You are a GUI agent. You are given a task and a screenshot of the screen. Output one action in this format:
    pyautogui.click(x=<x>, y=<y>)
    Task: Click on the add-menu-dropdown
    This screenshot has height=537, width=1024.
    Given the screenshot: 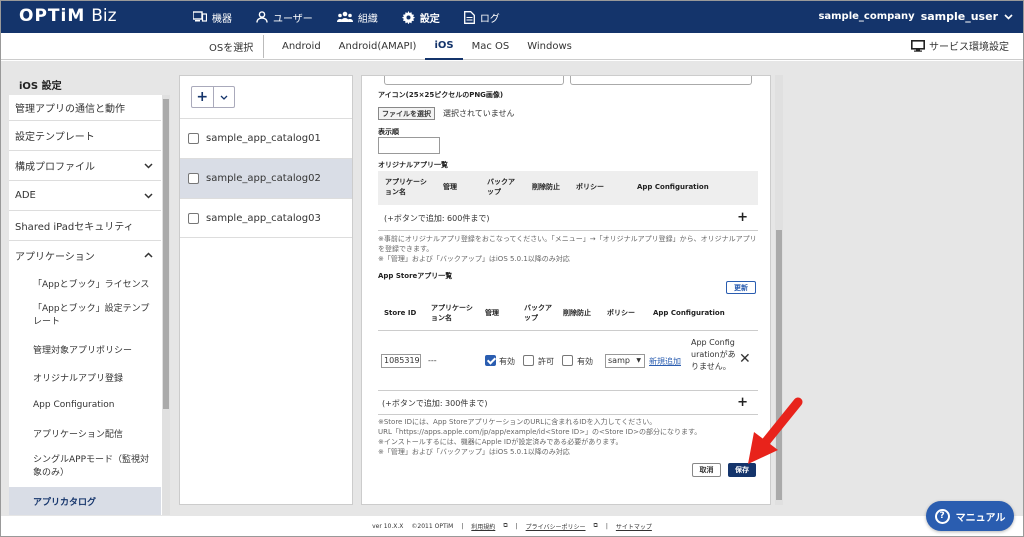 What is the action you would take?
    pyautogui.click(x=223, y=97)
    